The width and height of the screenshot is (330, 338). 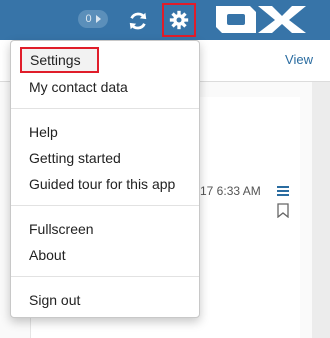 What do you see at coordinates (299, 59) in the screenshot?
I see `view-dropdown: View` at bounding box center [299, 59].